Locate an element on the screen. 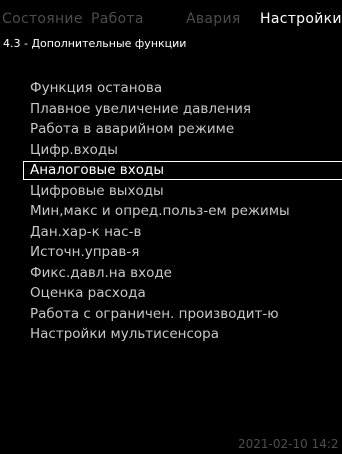 The height and width of the screenshot is (454, 342). tab-settings: Настройки is located at coordinates (301, 19).